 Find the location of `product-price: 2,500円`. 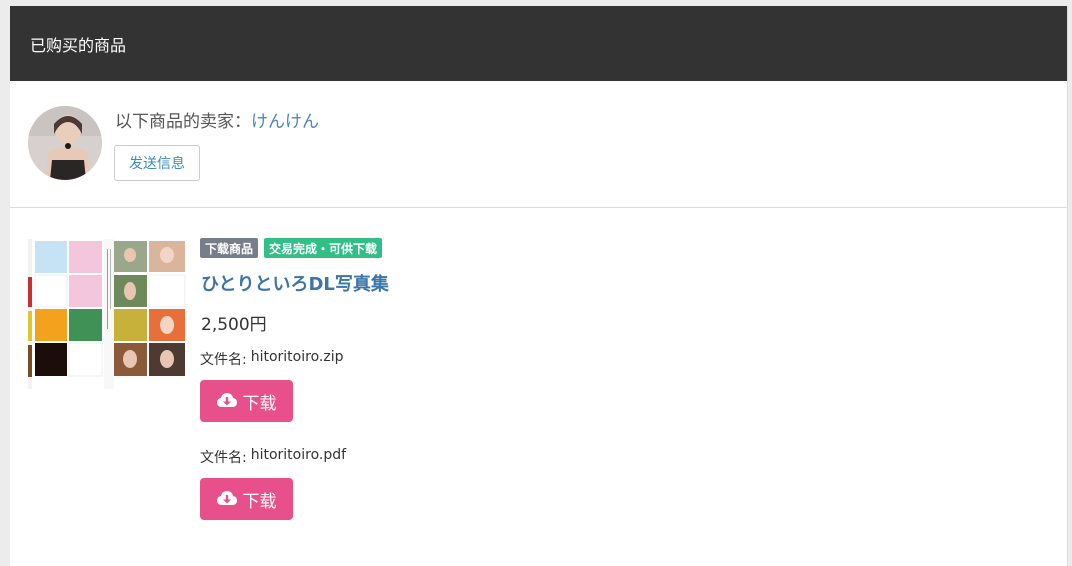

product-price: 2,500円 is located at coordinates (234, 325).